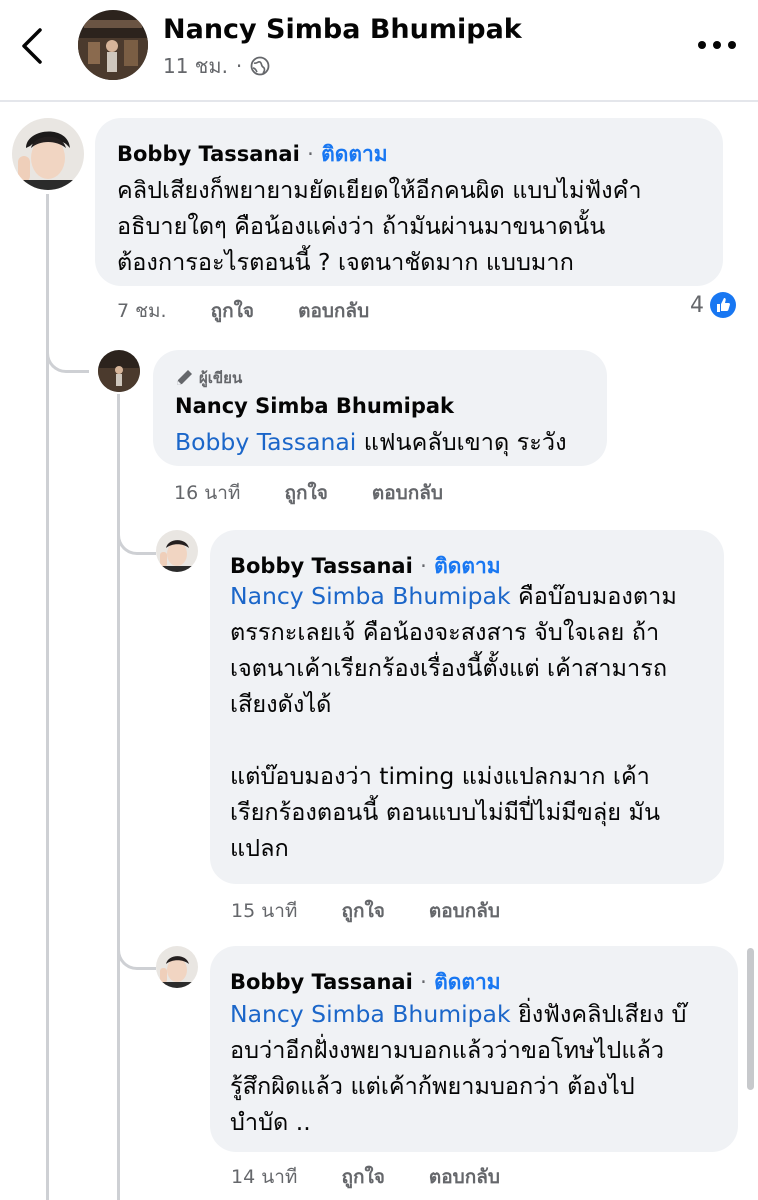  I want to click on comment-line: รู้สึกผิดแล้ว แต่เค้าก้พยามบอกว่า ต้องไป, so click(432, 1086).